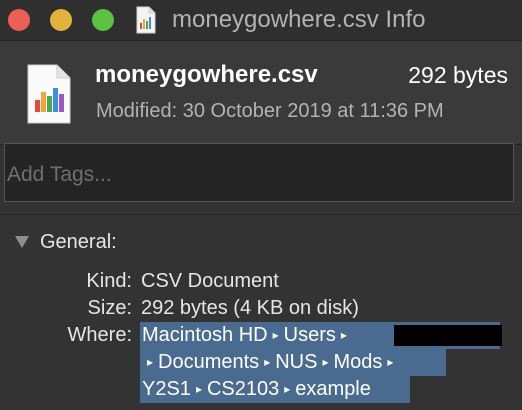 This screenshot has width=522, height=410. I want to click on path-line: ▸ Documents ▸ NUS ▸ Mods ▸, so click(293, 362).